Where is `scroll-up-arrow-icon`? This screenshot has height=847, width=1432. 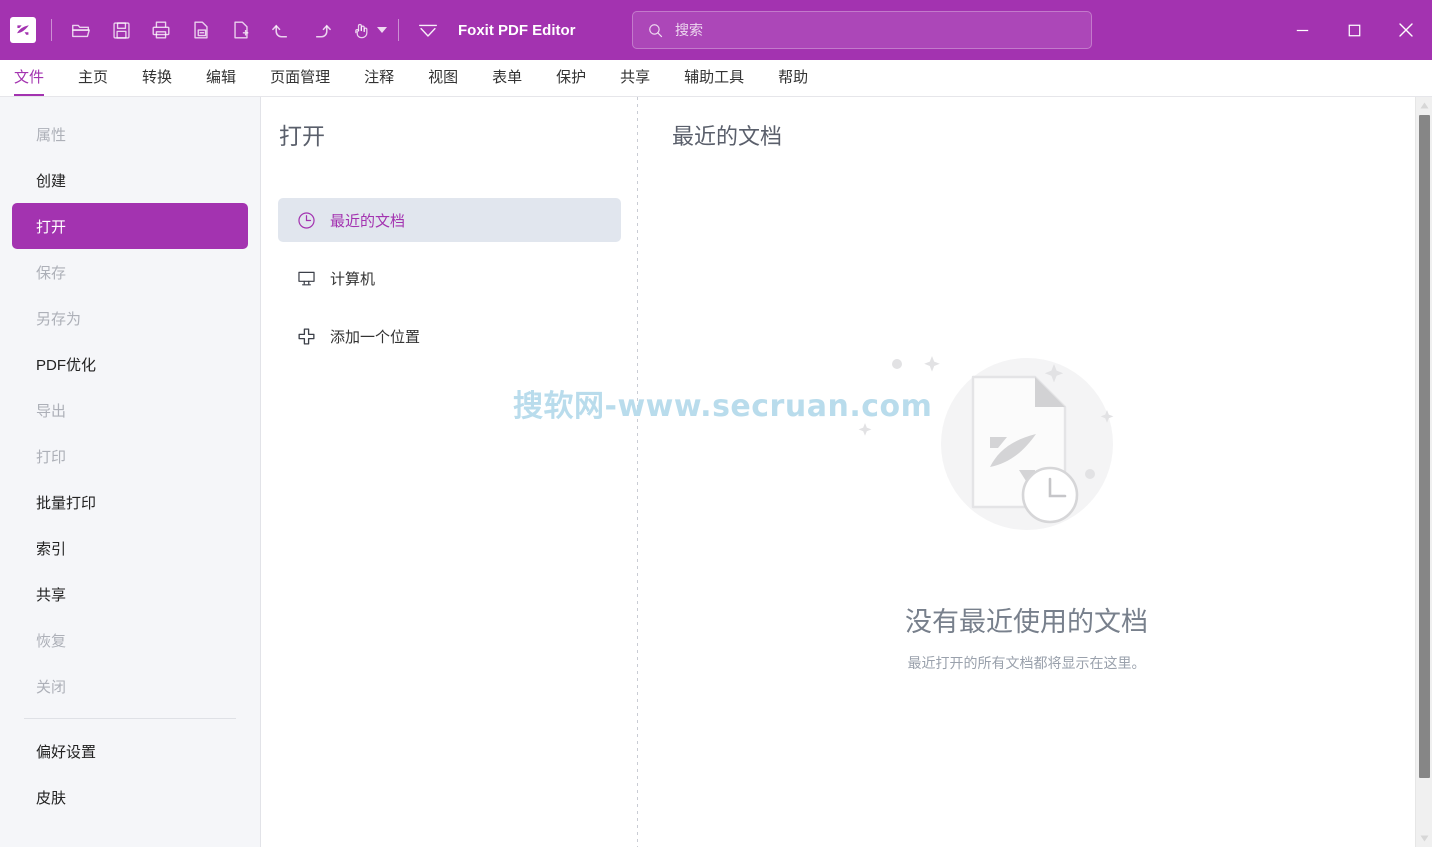
scroll-up-arrow-icon is located at coordinates (1424, 105).